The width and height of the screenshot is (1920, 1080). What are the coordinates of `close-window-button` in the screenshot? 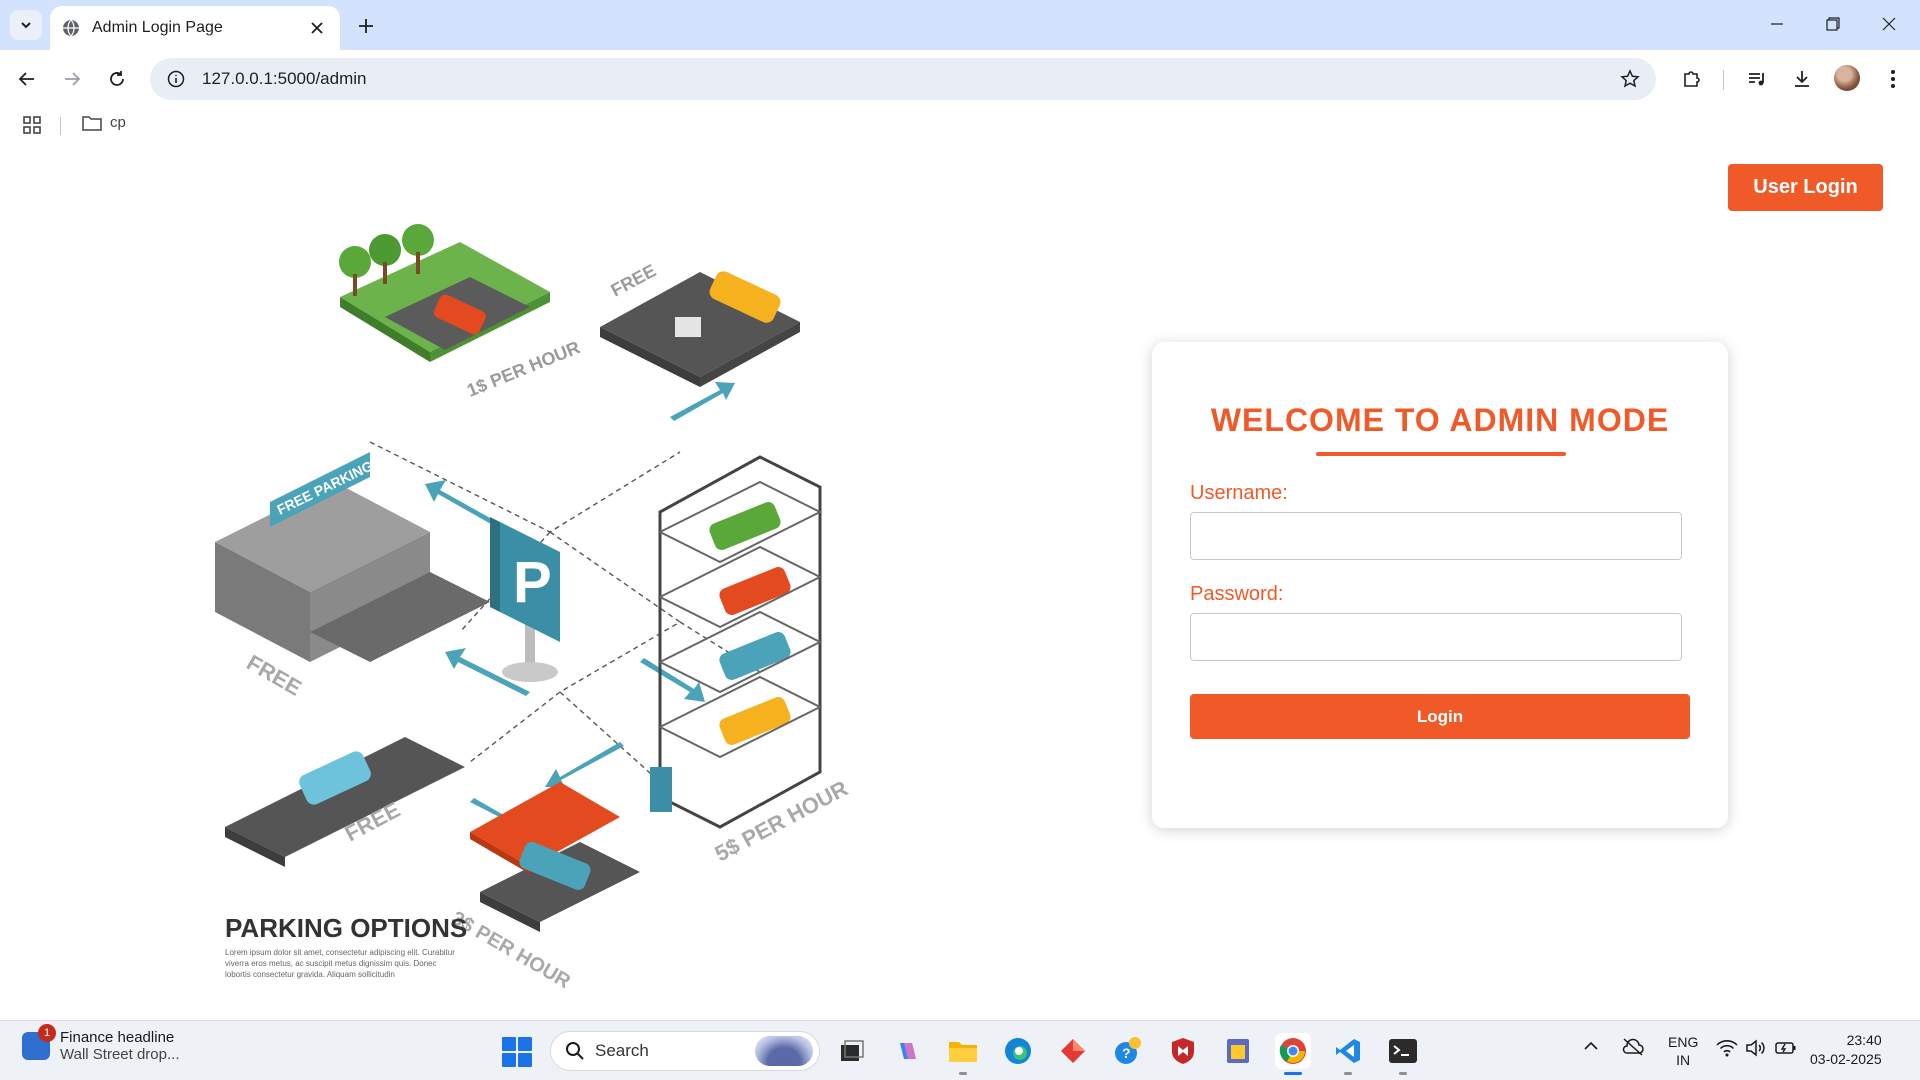 It's located at (1889, 24).